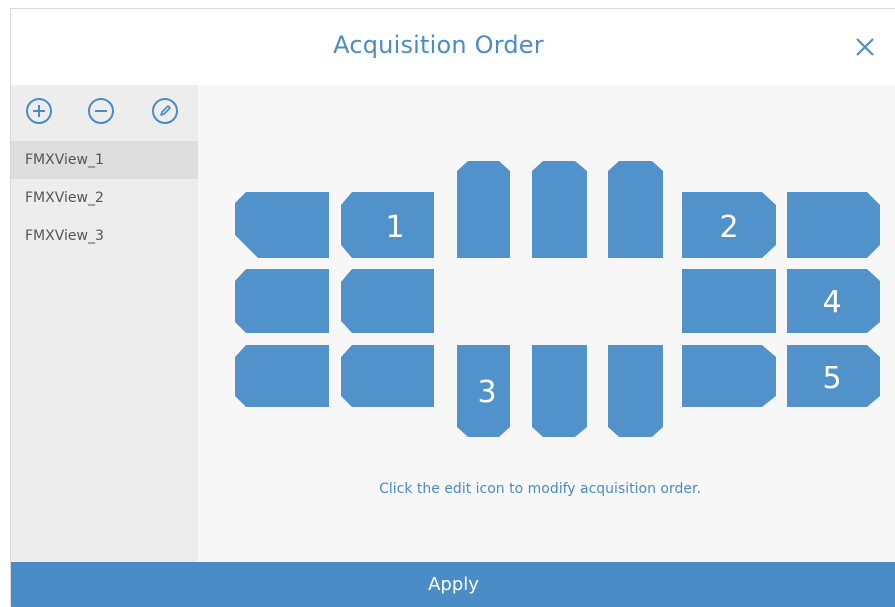 This screenshot has height=607, width=895. What do you see at coordinates (282, 376) in the screenshot?
I see `tile-bottom-left-outer` at bounding box center [282, 376].